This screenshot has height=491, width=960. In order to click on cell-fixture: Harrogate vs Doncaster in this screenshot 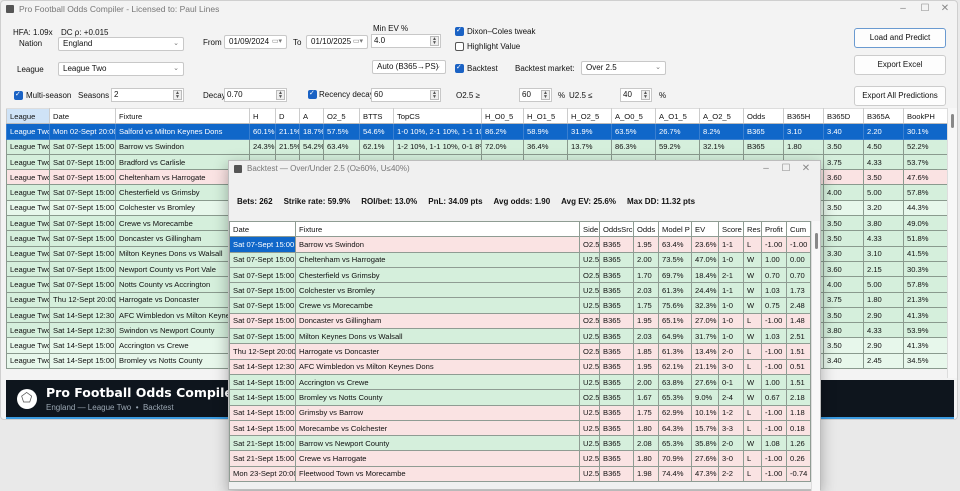, I will do `click(437, 351)`.